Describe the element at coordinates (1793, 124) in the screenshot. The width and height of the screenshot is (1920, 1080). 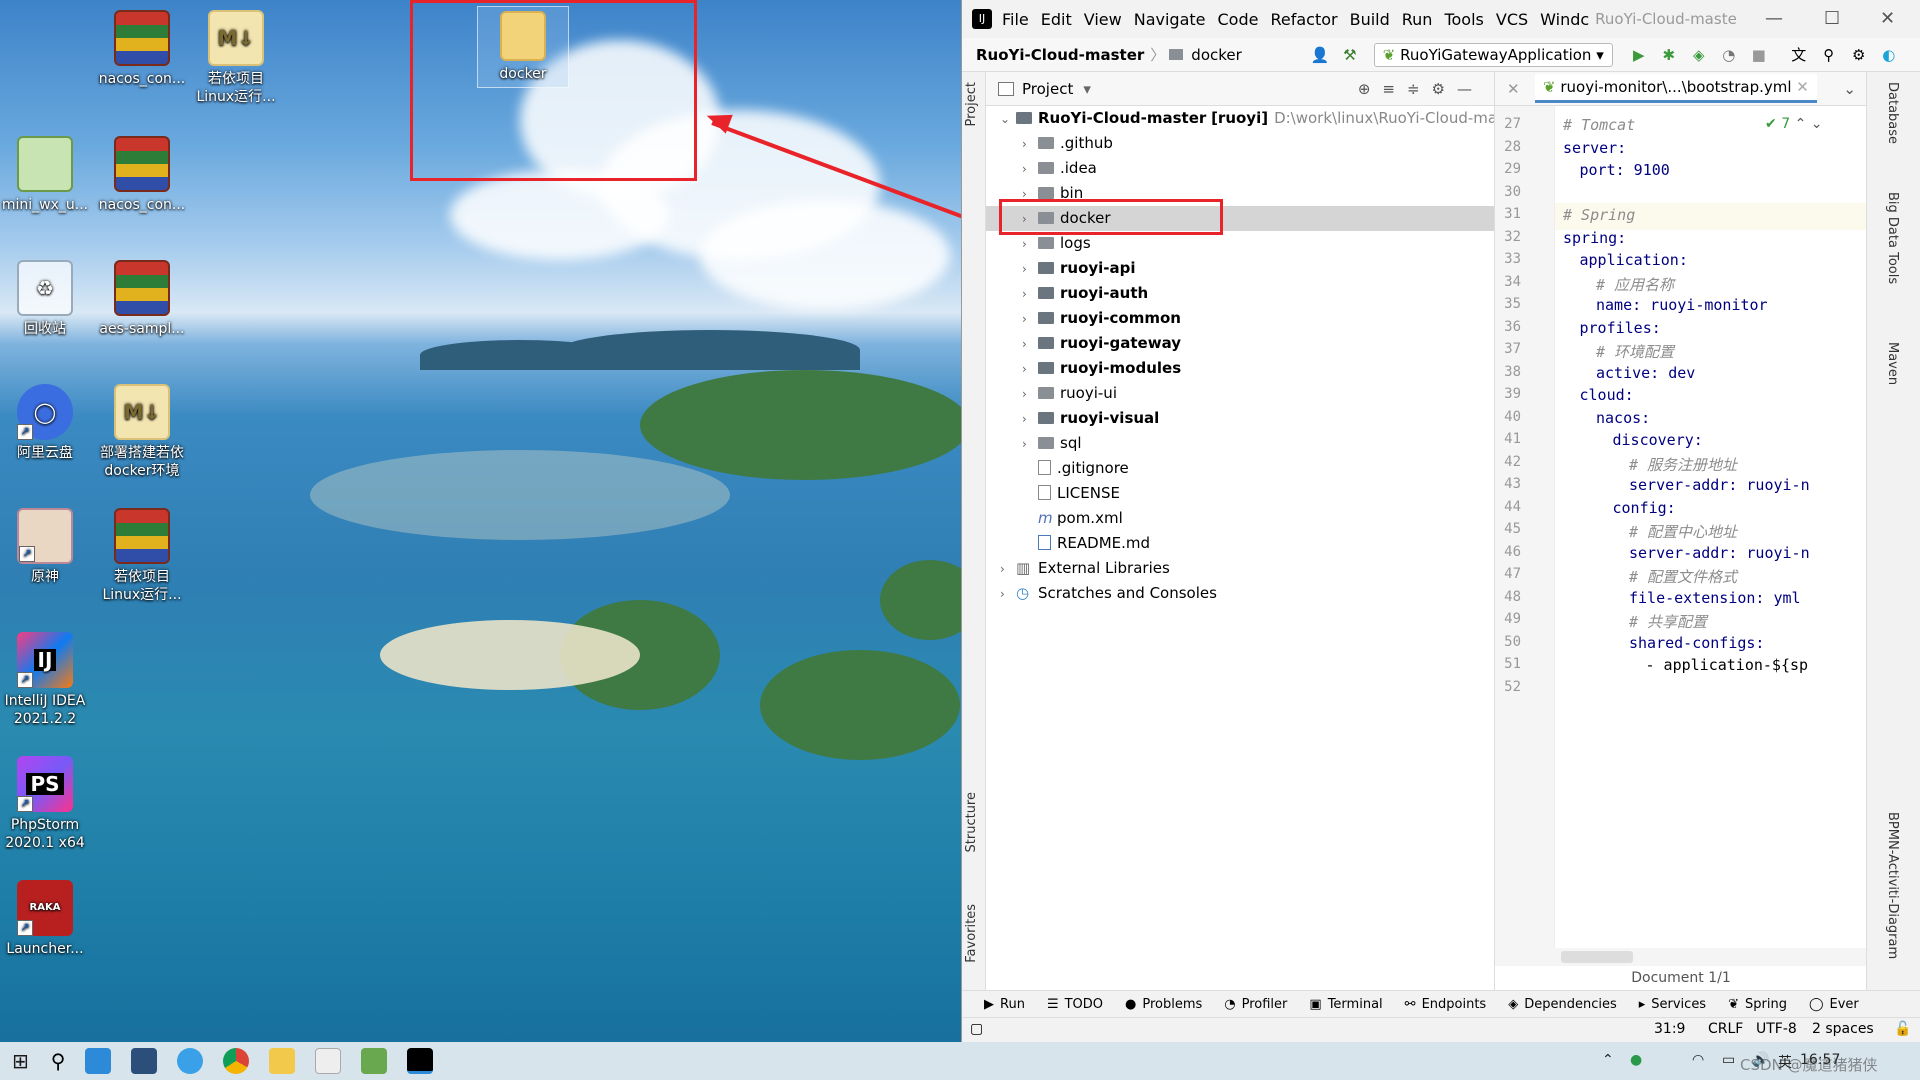
I see `inspection-widget: ✔ 7 ⌃ ⌄` at that location.